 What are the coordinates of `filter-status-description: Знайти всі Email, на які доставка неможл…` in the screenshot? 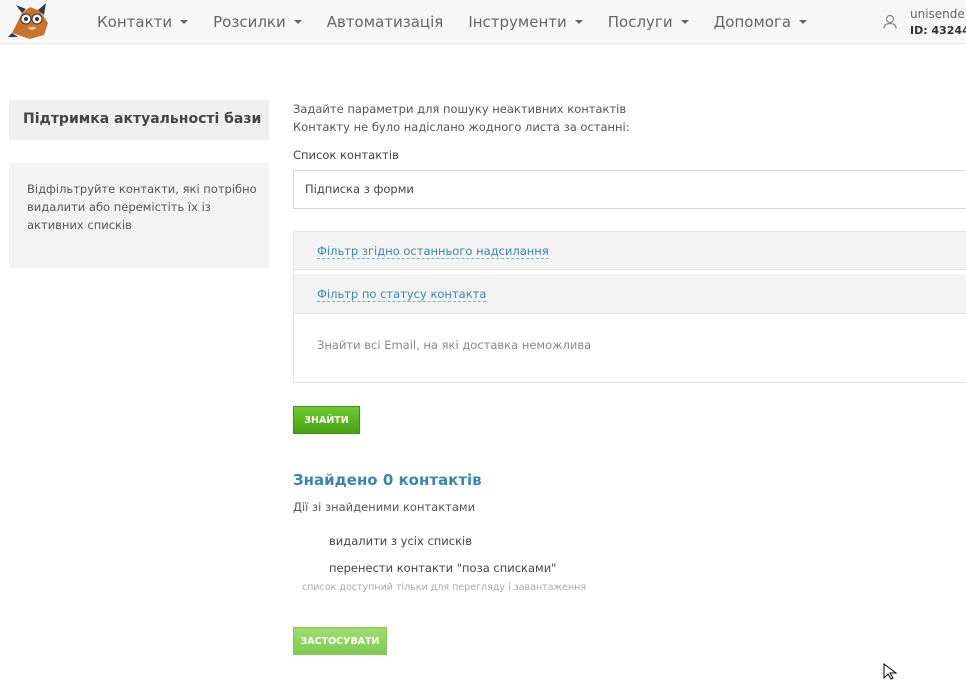 It's located at (454, 345).